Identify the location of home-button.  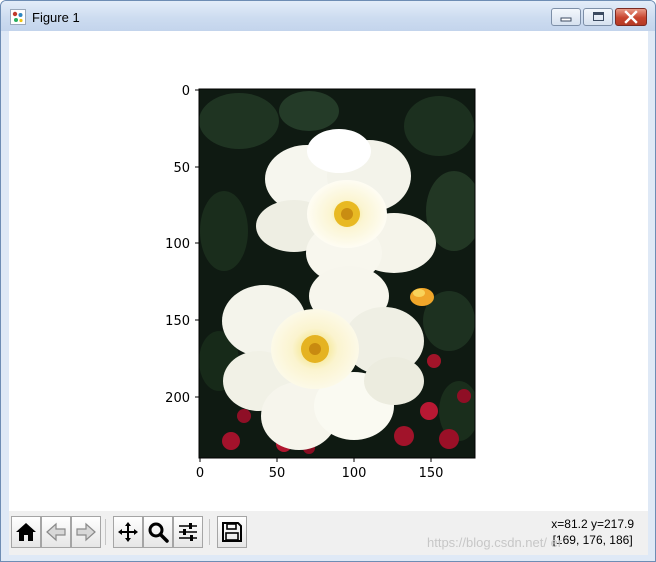
(26, 532).